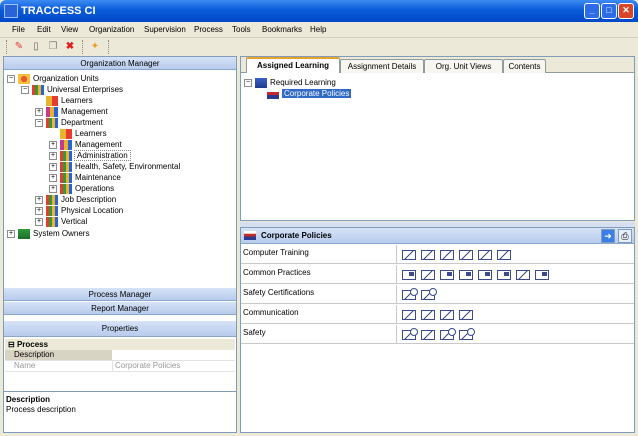 This screenshot has height=436, width=638. What do you see at coordinates (309, 93) in the screenshot?
I see `tree-node-corporate-policies: Corporate Policies` at bounding box center [309, 93].